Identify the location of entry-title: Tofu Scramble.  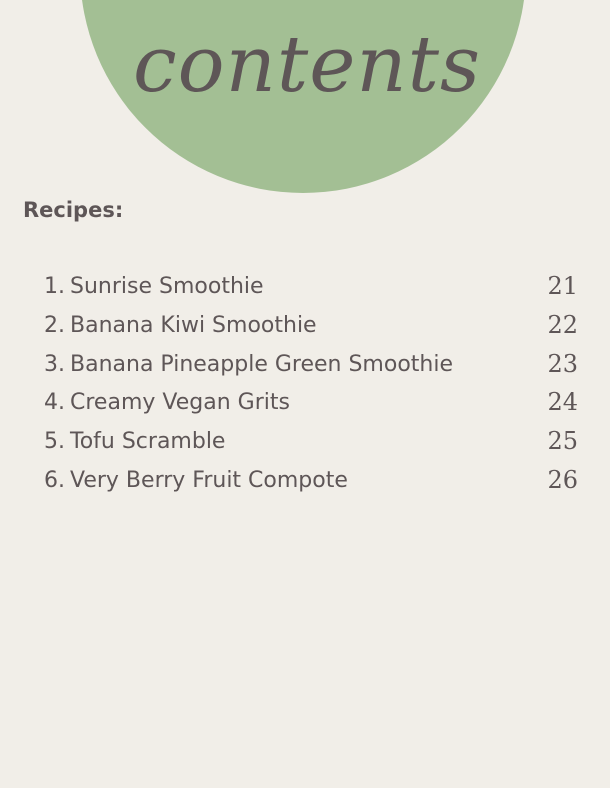
(148, 442).